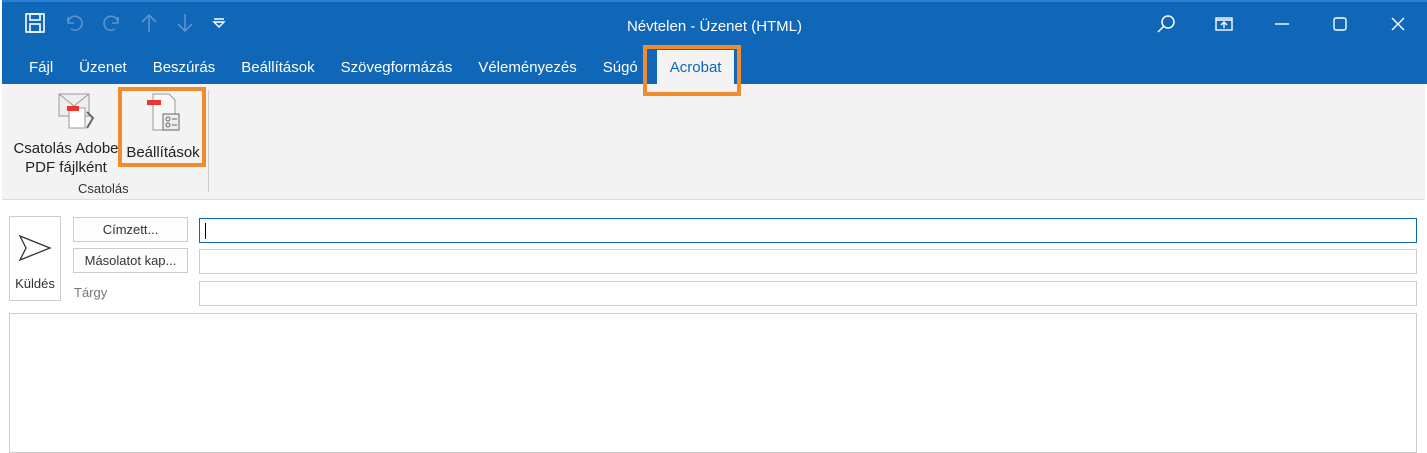 Image resolution: width=1427 pixels, height=453 pixels. I want to click on tab-file: Fájl, so click(41, 68).